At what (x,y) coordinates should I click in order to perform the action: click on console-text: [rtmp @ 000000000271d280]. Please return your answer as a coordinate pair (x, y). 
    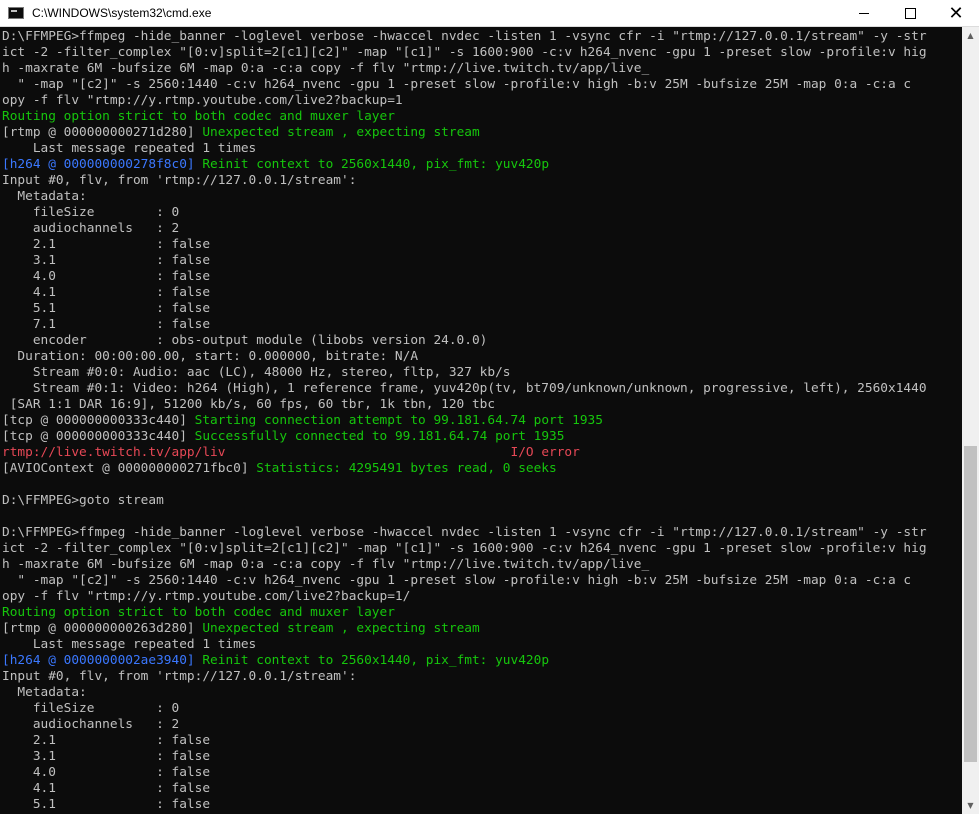
    Looking at the image, I should click on (102, 132).